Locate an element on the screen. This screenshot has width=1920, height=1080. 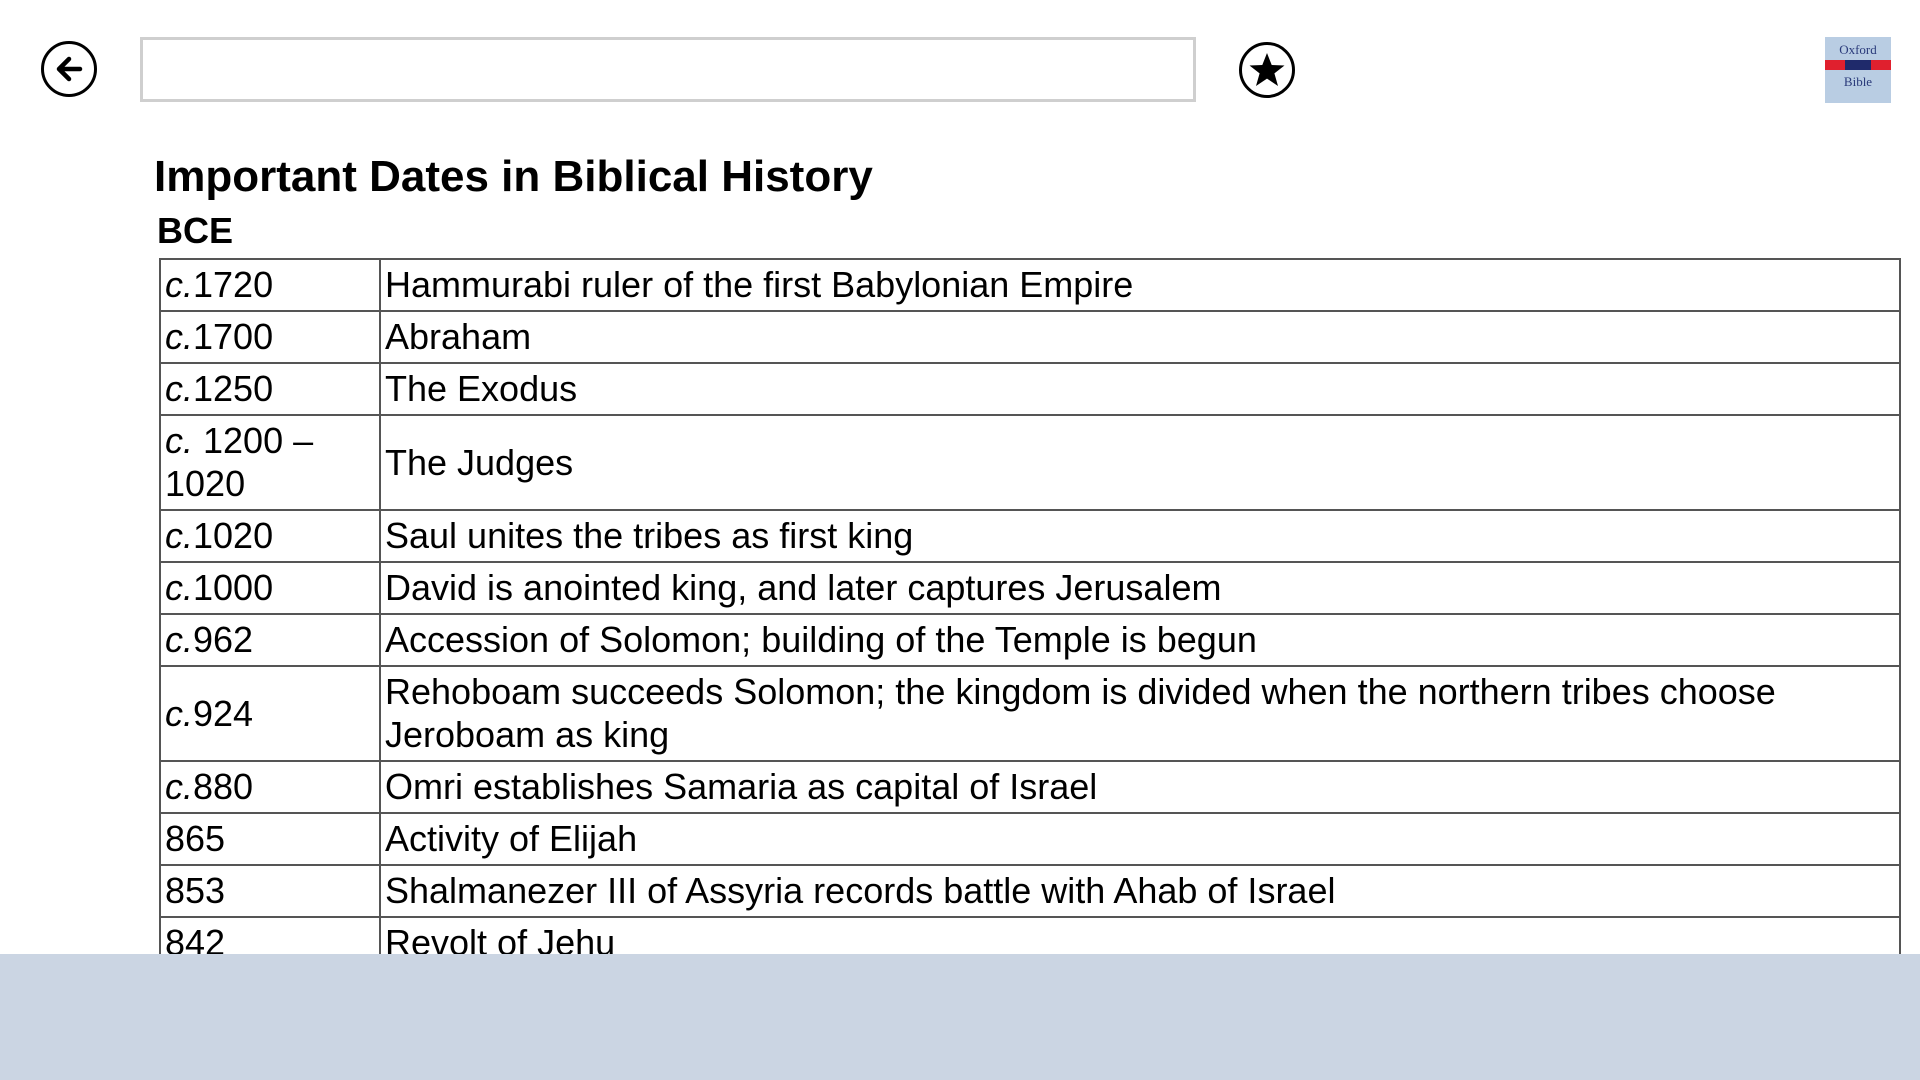
date-value: 1000 is located at coordinates (233, 587).